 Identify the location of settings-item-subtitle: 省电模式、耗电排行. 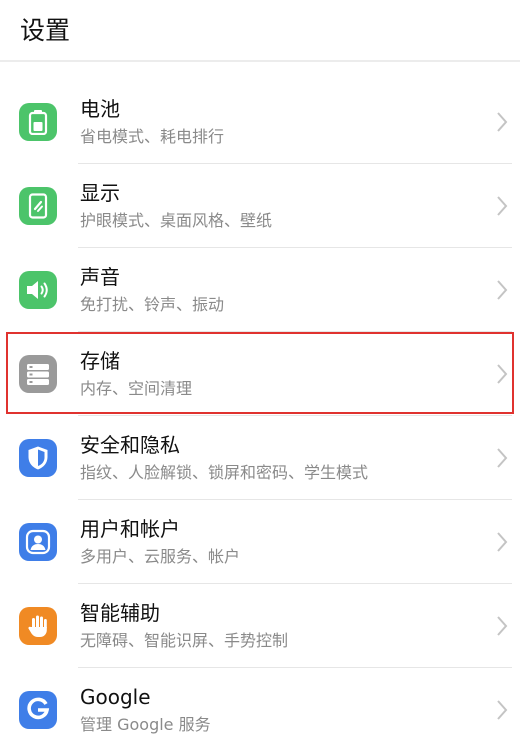
(152, 136).